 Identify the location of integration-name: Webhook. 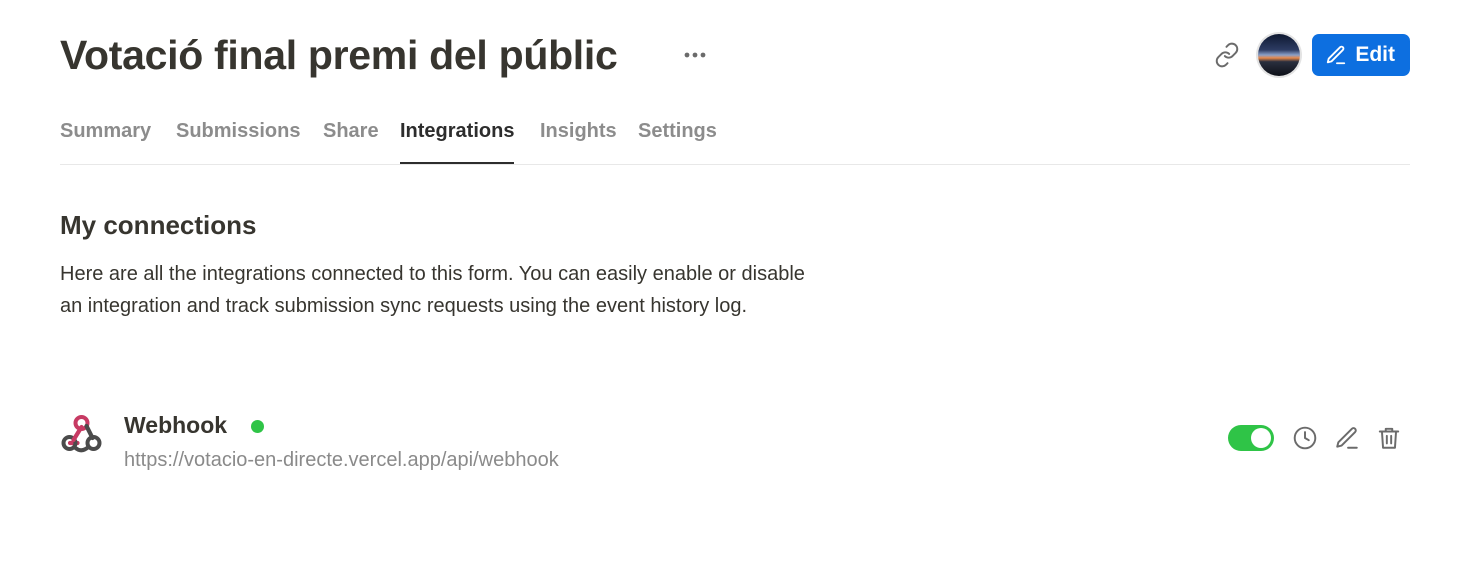
(176, 425).